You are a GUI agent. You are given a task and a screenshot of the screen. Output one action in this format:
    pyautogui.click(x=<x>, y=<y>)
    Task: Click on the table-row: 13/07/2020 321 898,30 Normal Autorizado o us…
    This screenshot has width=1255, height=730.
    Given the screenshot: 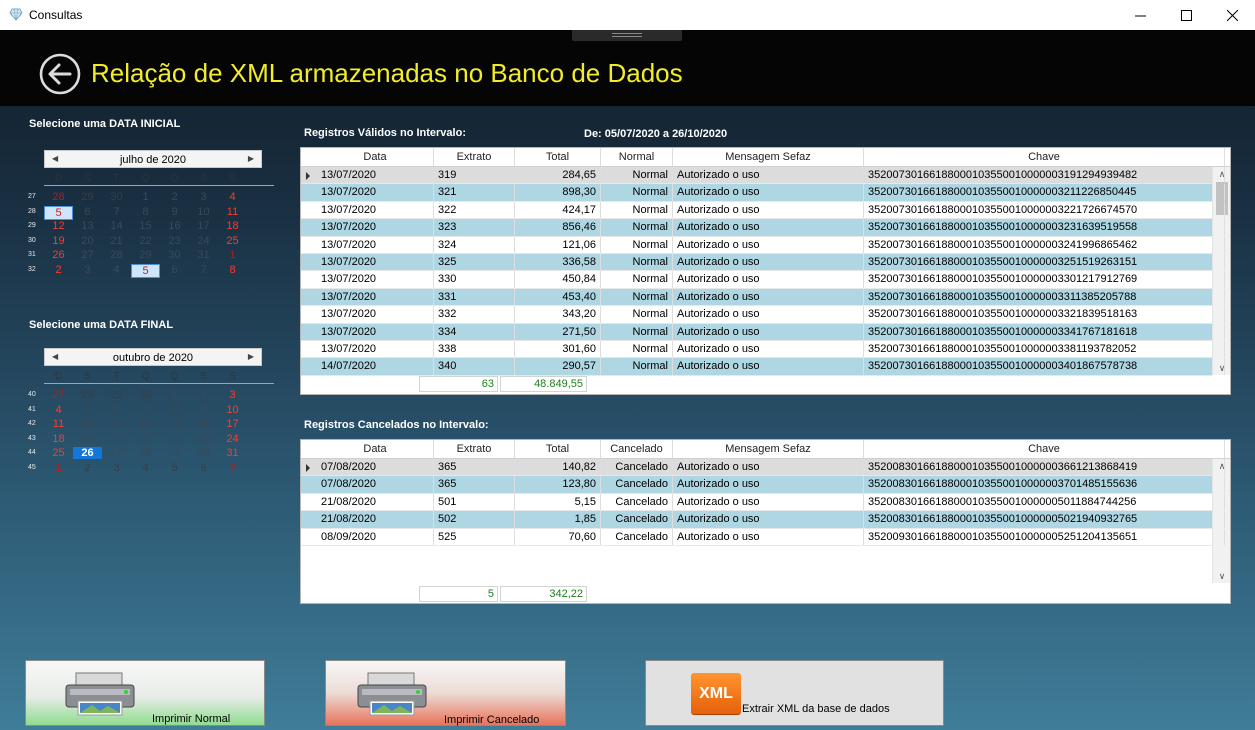 What is the action you would take?
    pyautogui.click(x=763, y=193)
    